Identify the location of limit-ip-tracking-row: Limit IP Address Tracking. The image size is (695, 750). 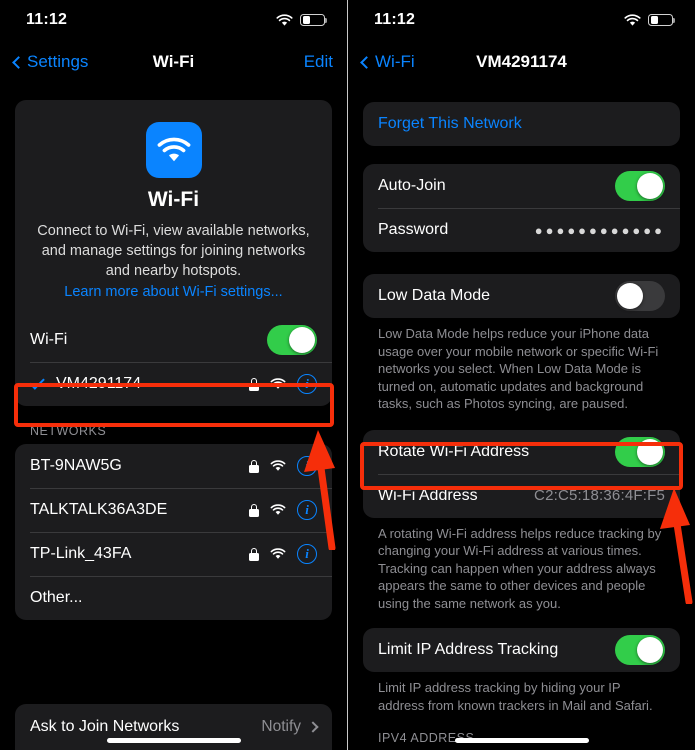
(521, 650).